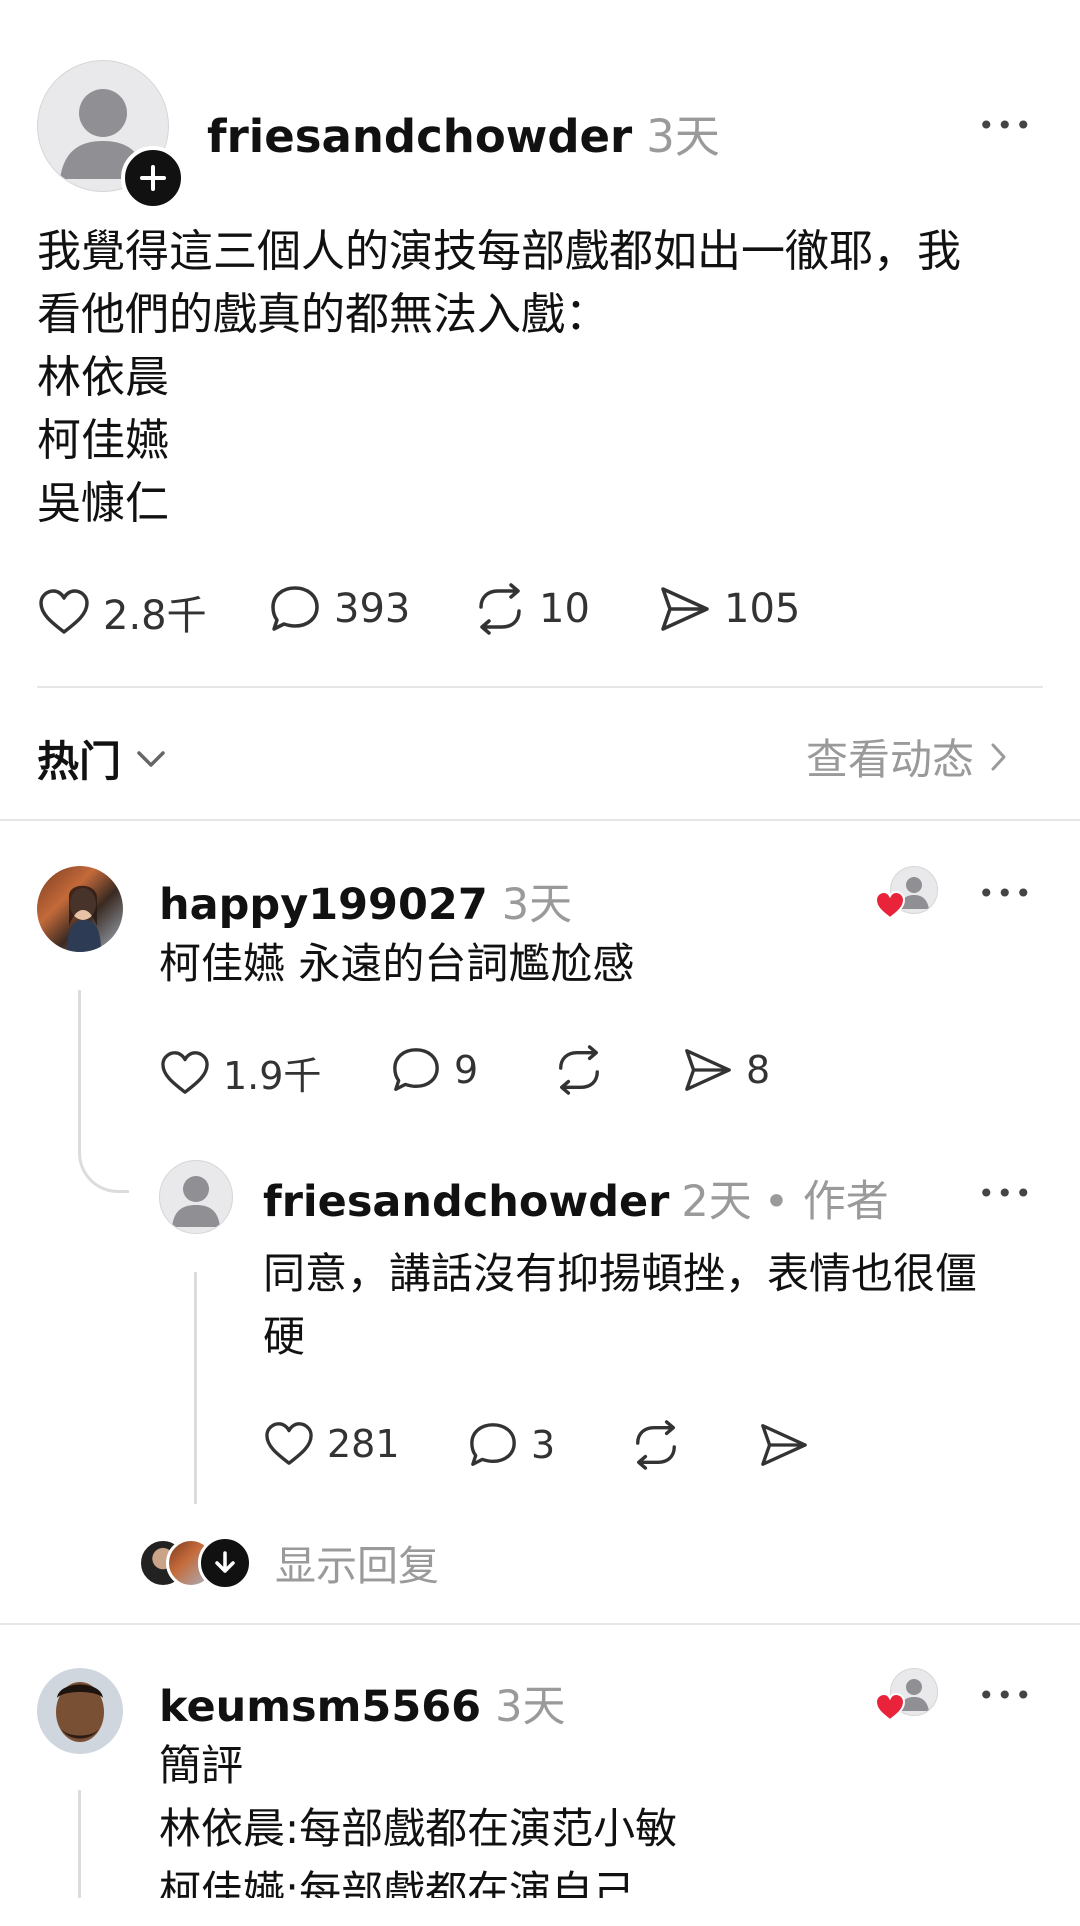 Image resolution: width=1080 pixels, height=1926 pixels. What do you see at coordinates (540, 820) in the screenshot?
I see `section-divider` at bounding box center [540, 820].